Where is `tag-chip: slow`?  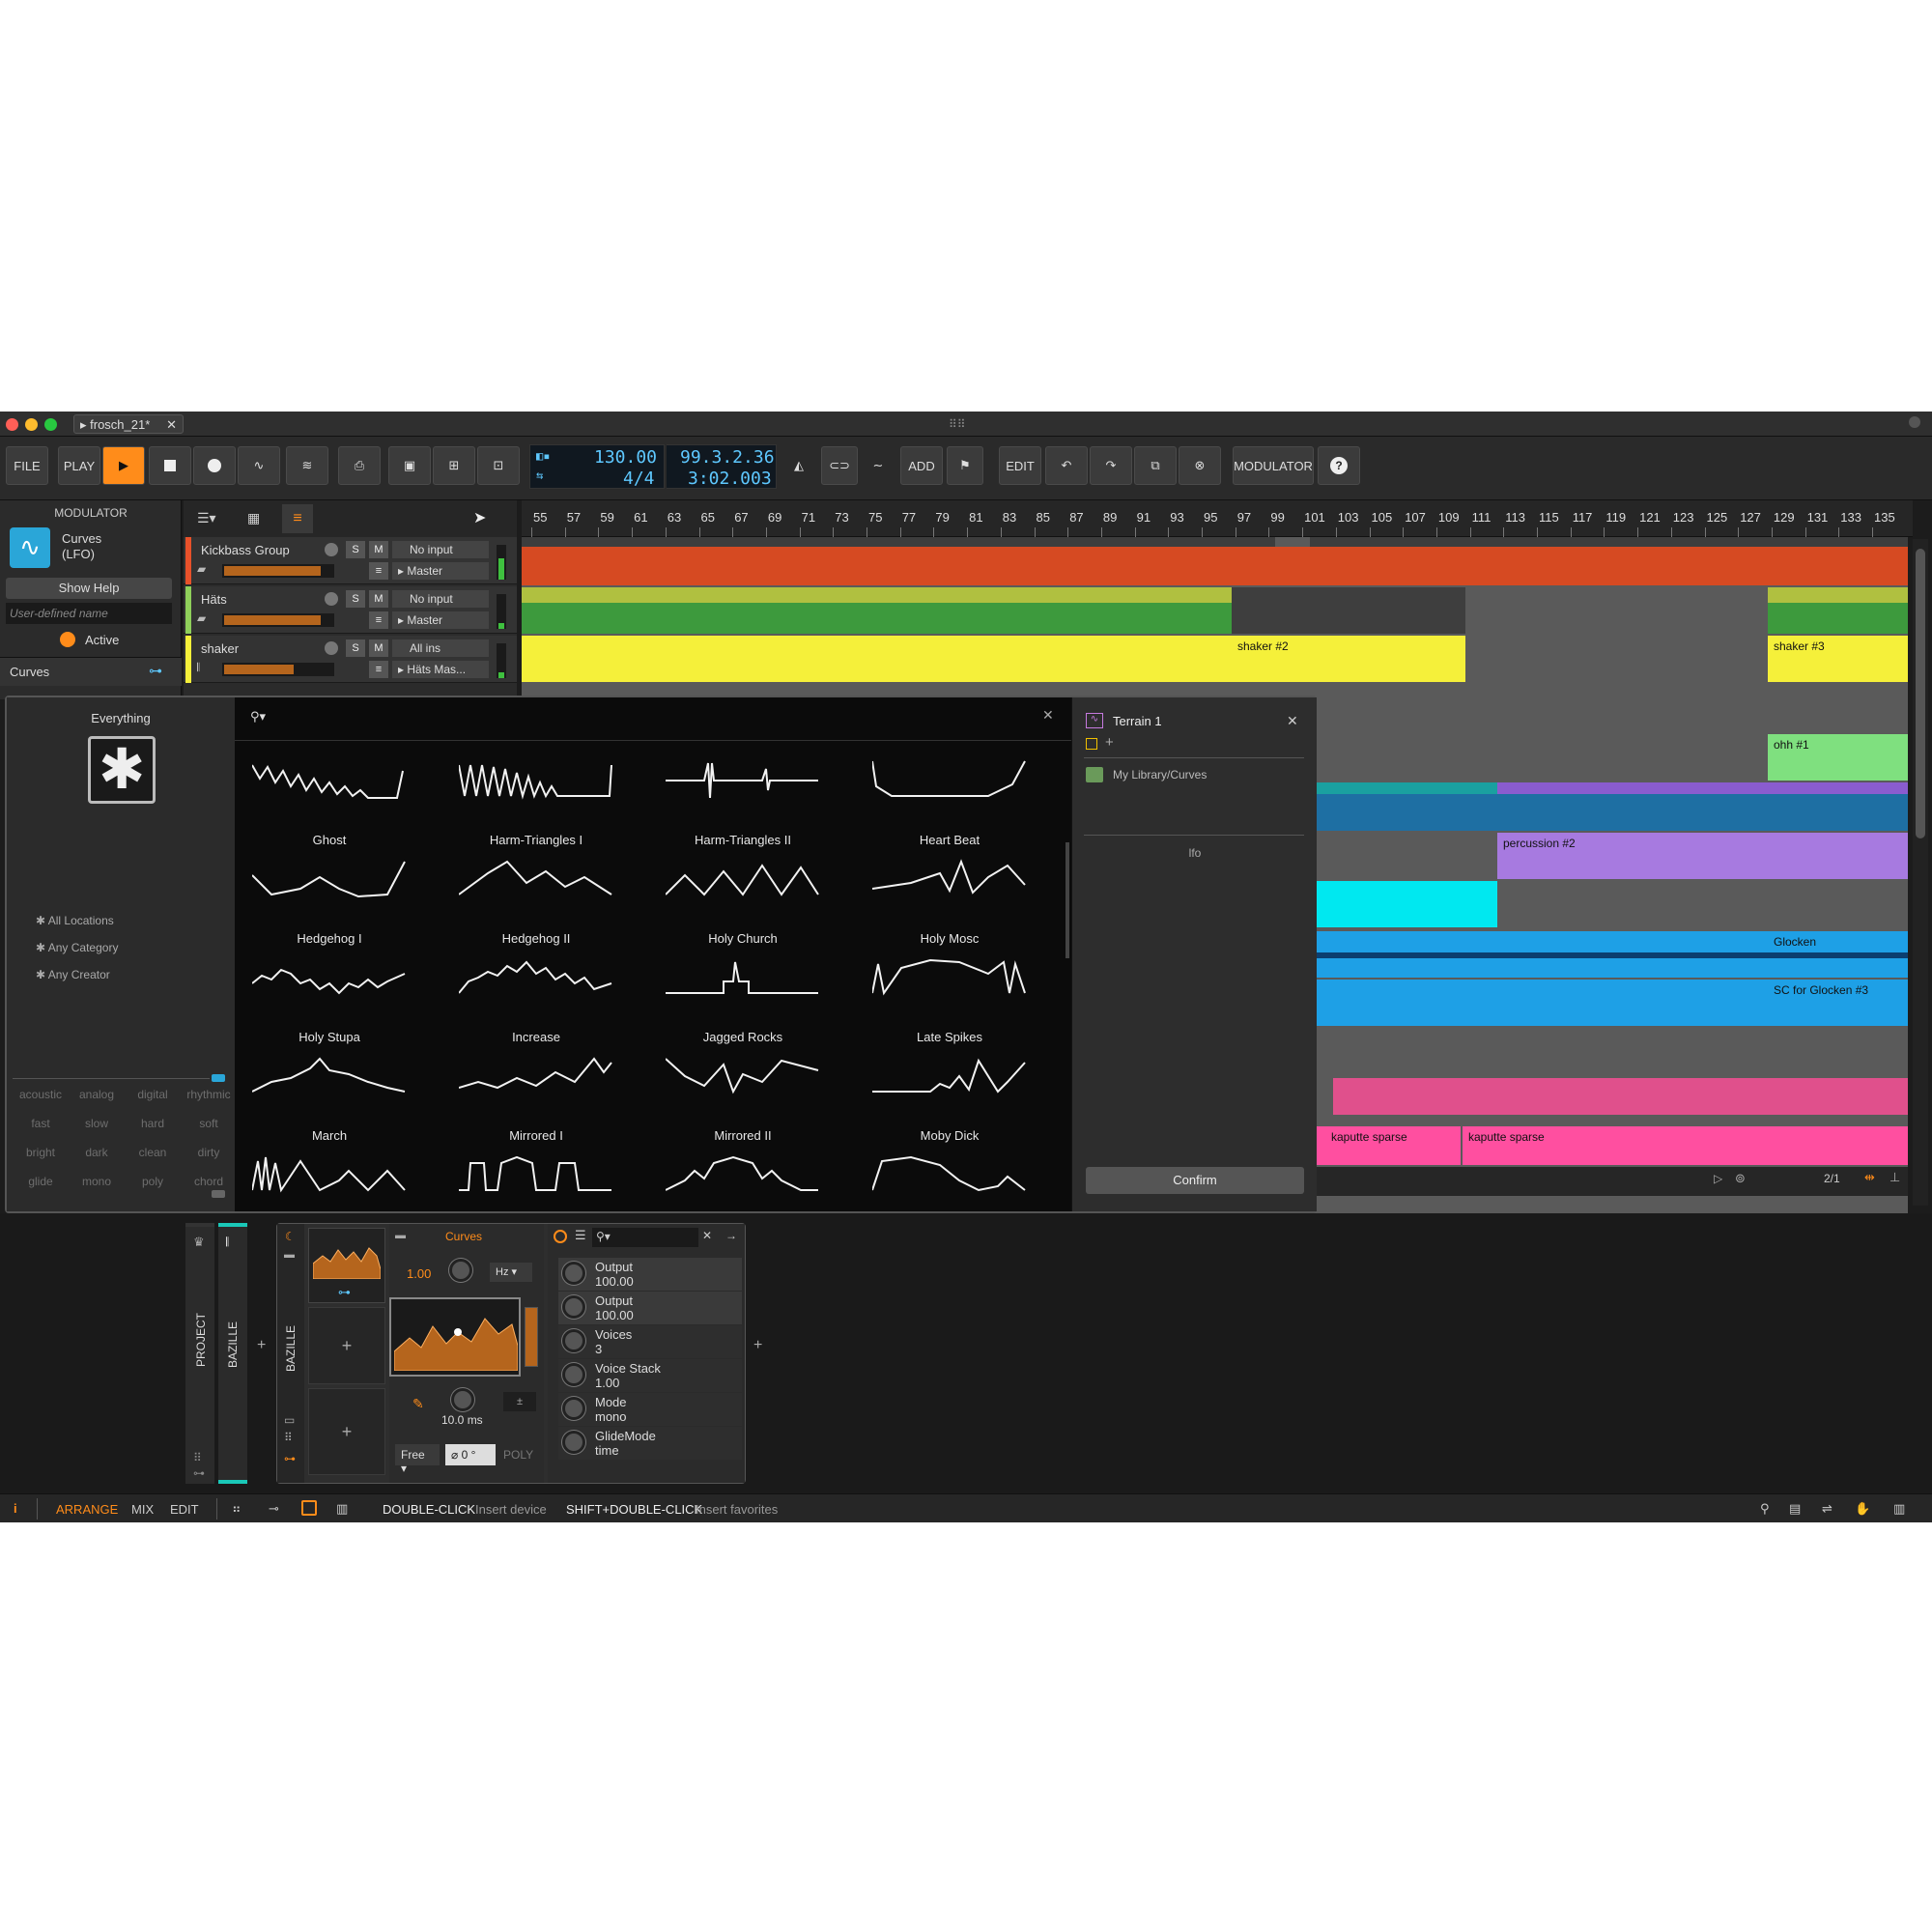
tag-chip: slow is located at coordinates (97, 1123).